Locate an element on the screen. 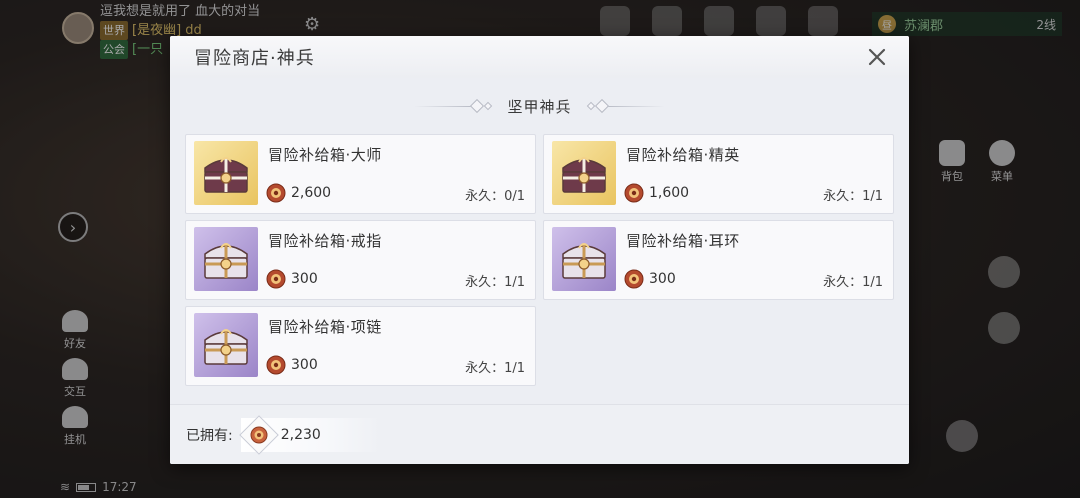 The image size is (1080, 498). dialog-title: 冒险商店·神兵 is located at coordinates (254, 58).